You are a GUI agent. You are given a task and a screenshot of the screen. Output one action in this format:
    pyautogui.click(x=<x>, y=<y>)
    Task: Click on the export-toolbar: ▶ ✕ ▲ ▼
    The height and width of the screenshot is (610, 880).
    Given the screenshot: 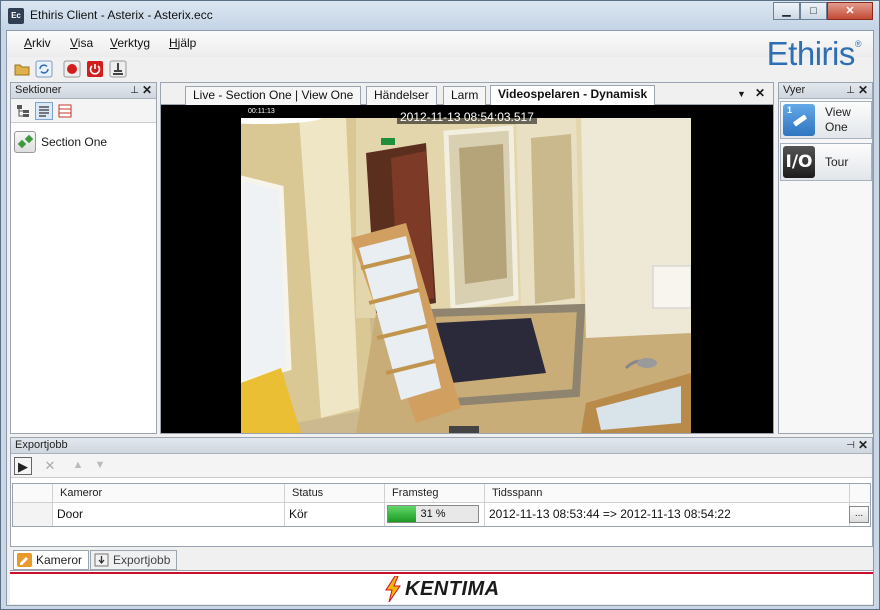 What is the action you would take?
    pyautogui.click(x=441, y=466)
    